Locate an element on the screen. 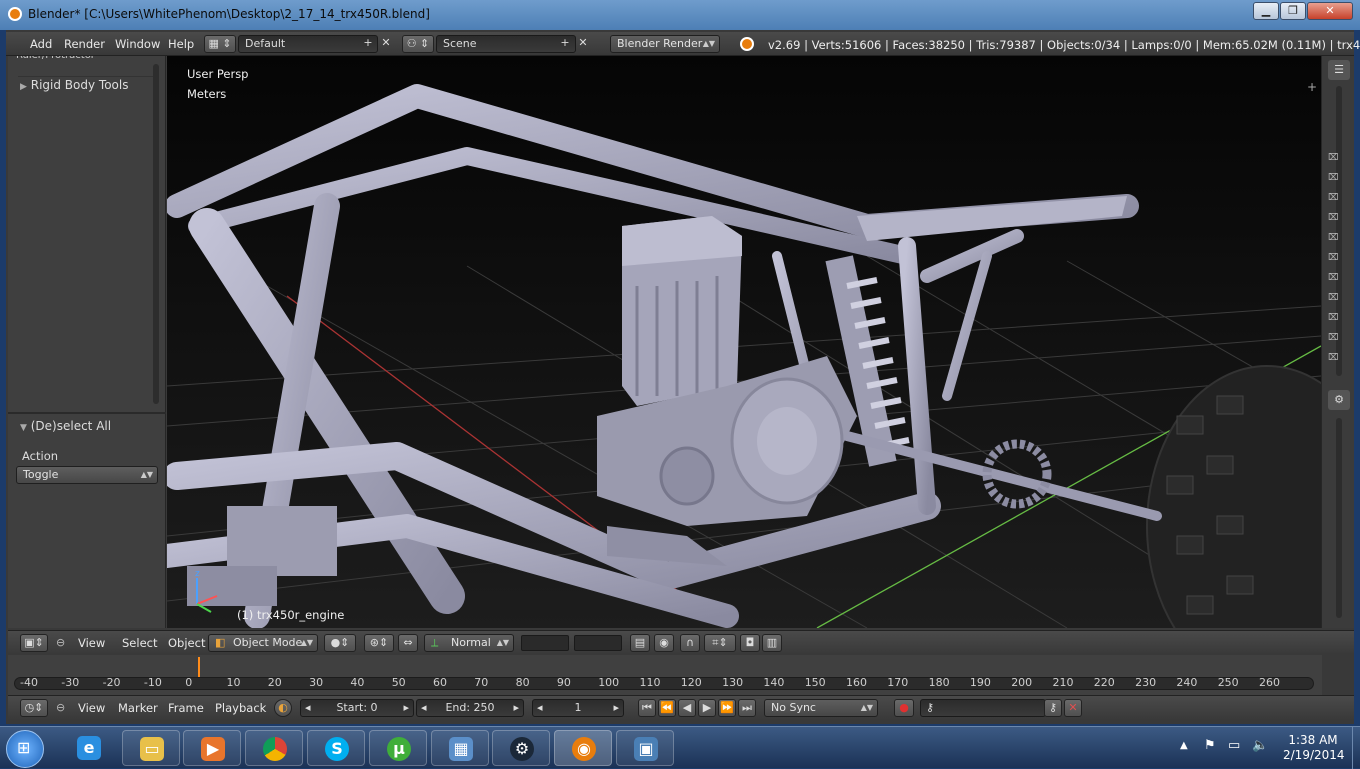 This screenshot has width=1360, height=769. render-engine-dropdown: Blender Render ▲▼ is located at coordinates (665, 44).